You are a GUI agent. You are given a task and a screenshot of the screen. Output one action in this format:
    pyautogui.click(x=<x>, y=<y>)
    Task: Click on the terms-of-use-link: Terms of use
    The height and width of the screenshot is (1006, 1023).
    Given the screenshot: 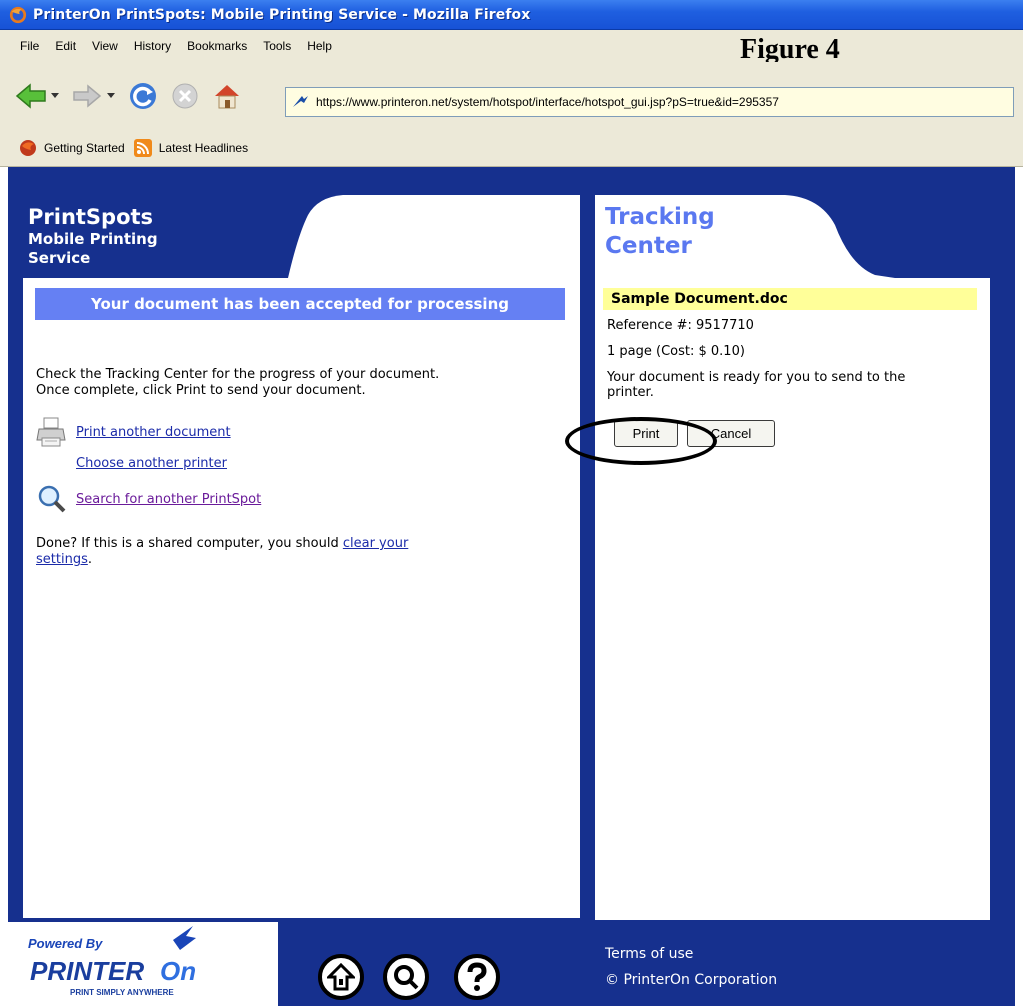 What is the action you would take?
    pyautogui.click(x=691, y=954)
    